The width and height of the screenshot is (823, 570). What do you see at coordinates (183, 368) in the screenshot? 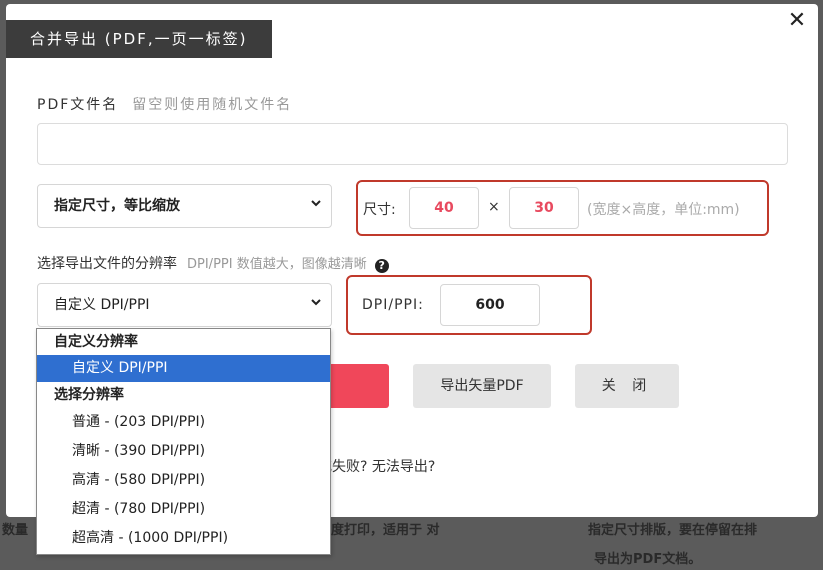
I see `dropdown-option-custom: 自定义 DPI/PPI` at bounding box center [183, 368].